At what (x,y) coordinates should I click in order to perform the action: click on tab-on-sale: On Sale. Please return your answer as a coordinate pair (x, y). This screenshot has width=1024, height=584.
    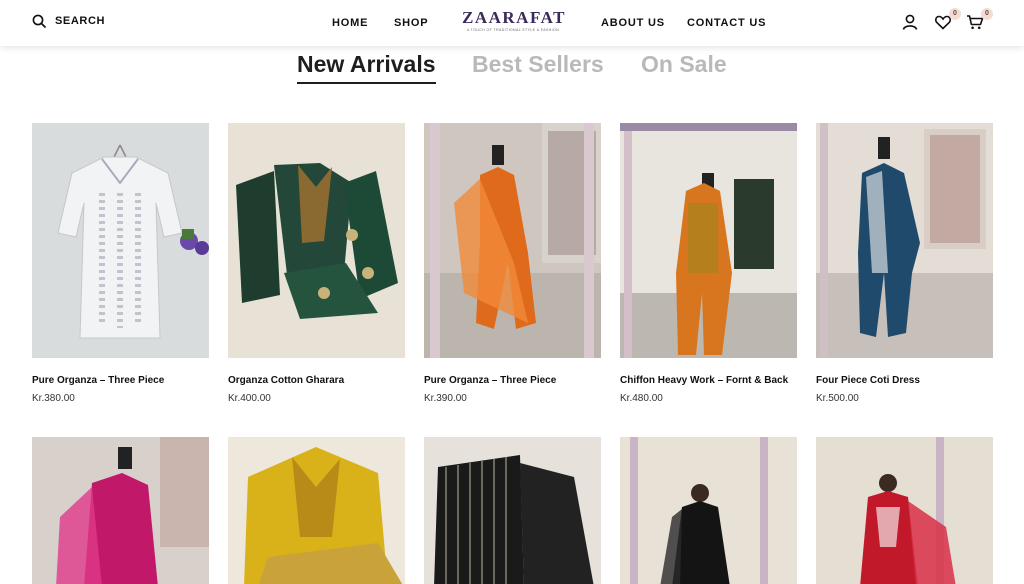
    Looking at the image, I should click on (684, 64).